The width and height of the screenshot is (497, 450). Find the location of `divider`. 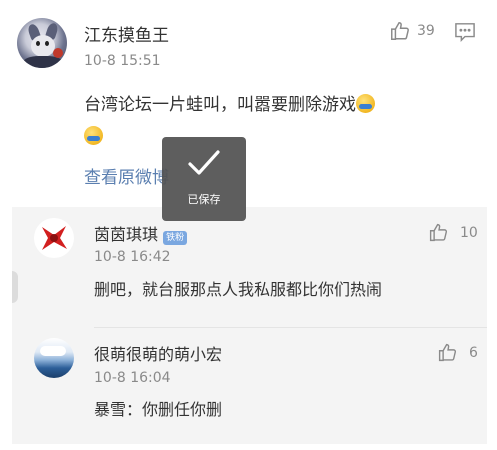

divider is located at coordinates (290, 327).